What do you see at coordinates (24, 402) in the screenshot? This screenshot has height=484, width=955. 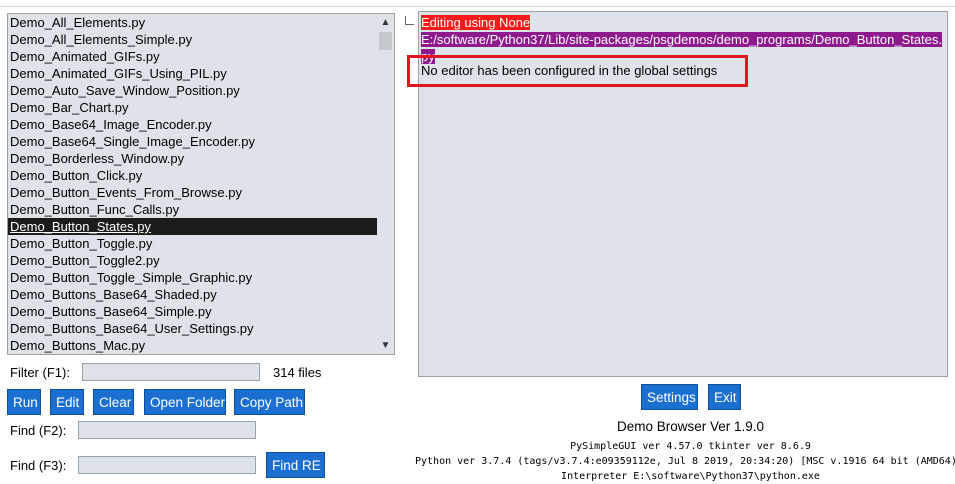 I see `run-button: Run` at bounding box center [24, 402].